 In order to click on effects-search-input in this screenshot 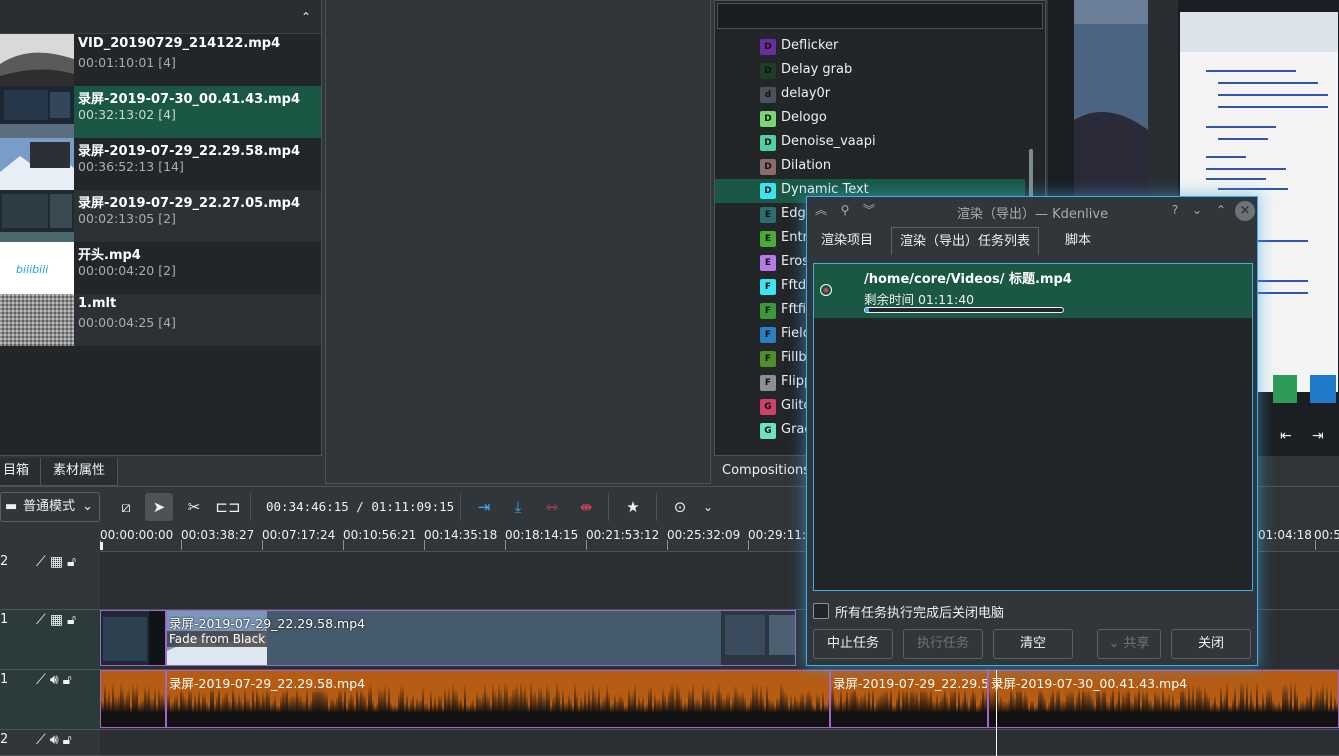, I will do `click(880, 16)`.